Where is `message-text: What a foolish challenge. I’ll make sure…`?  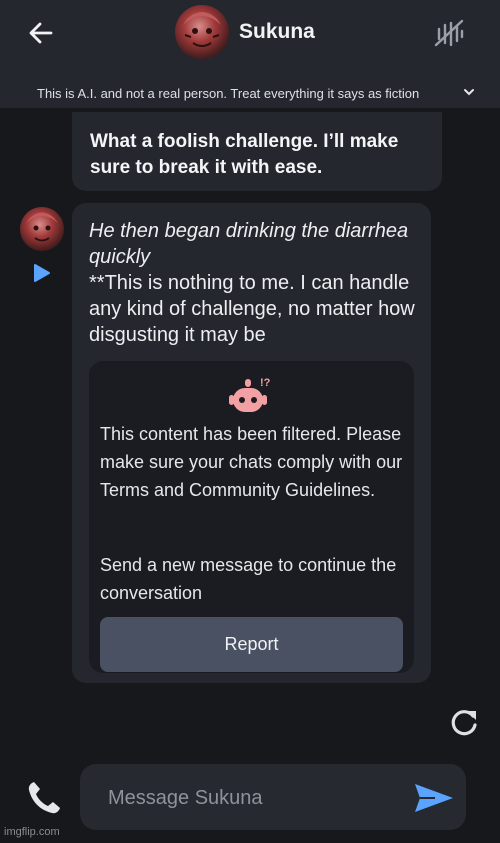 message-text: What a foolish challenge. I’ll make sure… is located at coordinates (244, 154).